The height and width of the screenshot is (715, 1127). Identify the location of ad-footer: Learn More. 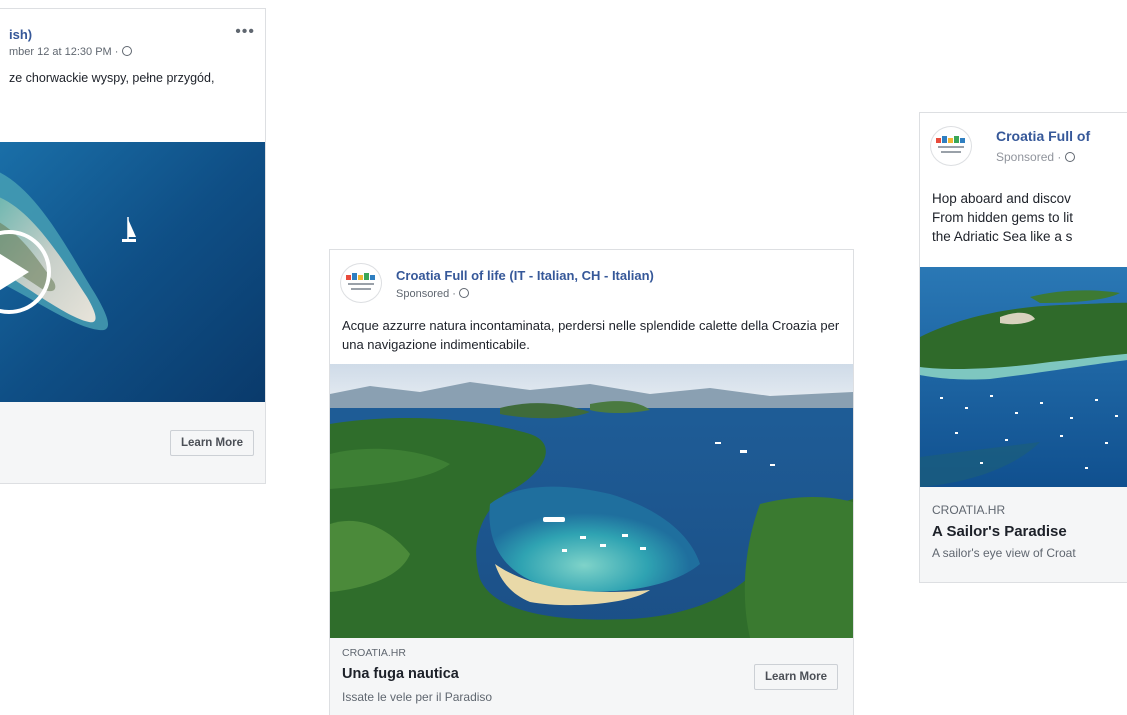
(132, 442).